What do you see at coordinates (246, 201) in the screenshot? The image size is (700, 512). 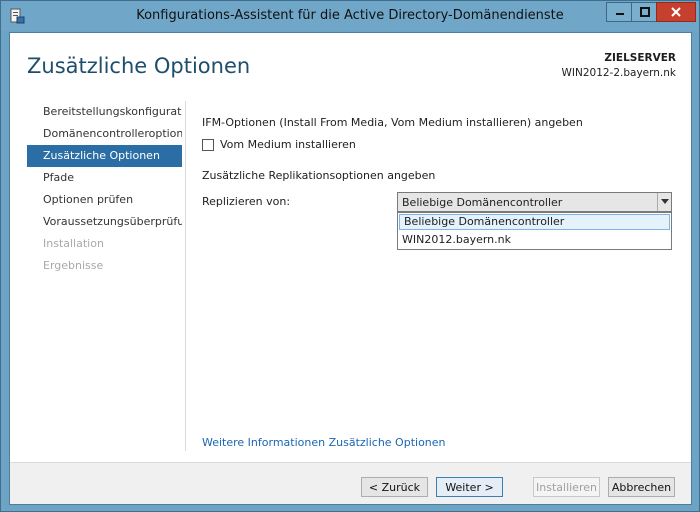 I see `replicate-from-label: Replizieren von:` at bounding box center [246, 201].